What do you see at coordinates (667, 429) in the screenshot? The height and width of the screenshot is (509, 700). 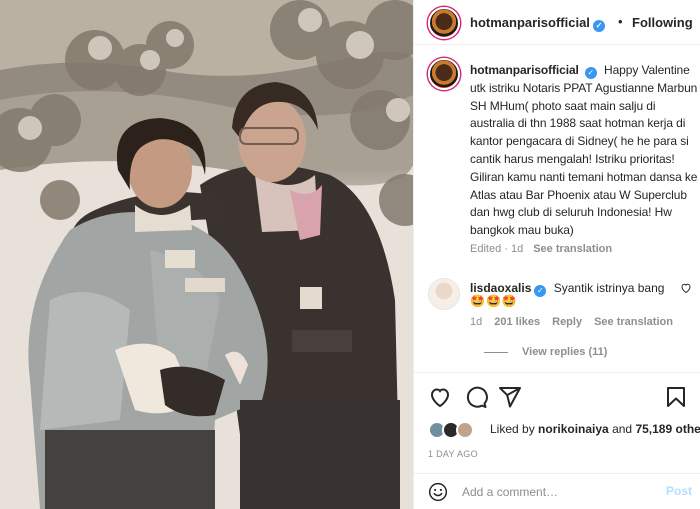 I see `likes-others: 75,189 others` at bounding box center [667, 429].